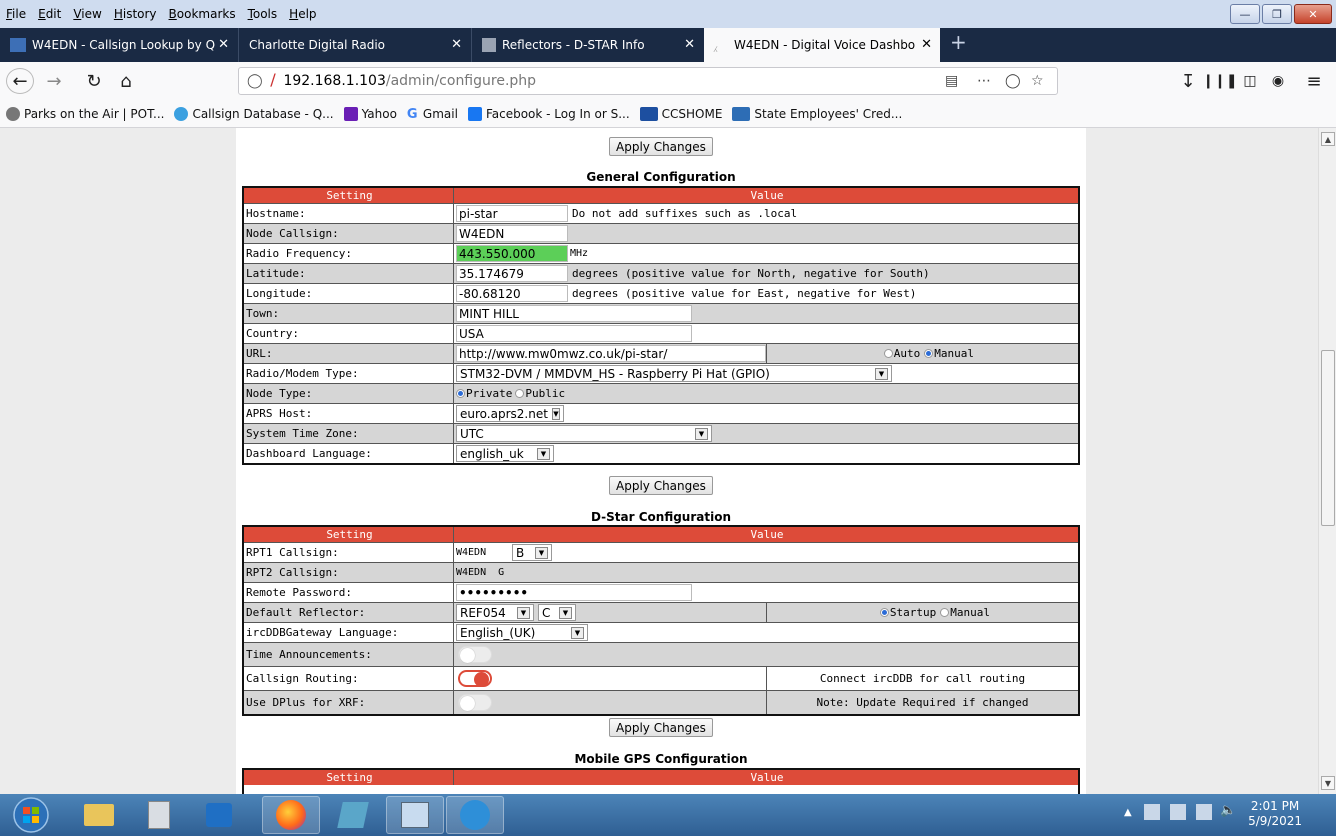  Describe the element at coordinates (512, 273) in the screenshot. I see `latitude-input: 35.174679` at that location.